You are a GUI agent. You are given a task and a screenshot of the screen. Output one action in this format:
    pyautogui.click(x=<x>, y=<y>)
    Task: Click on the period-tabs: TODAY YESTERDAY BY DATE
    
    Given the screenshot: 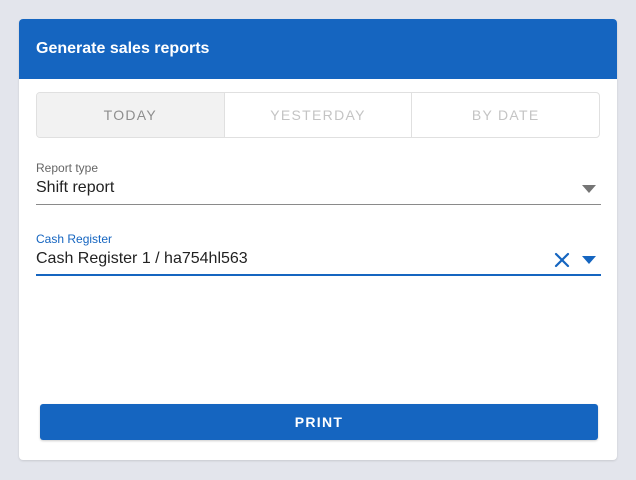 What is the action you would take?
    pyautogui.click(x=318, y=115)
    